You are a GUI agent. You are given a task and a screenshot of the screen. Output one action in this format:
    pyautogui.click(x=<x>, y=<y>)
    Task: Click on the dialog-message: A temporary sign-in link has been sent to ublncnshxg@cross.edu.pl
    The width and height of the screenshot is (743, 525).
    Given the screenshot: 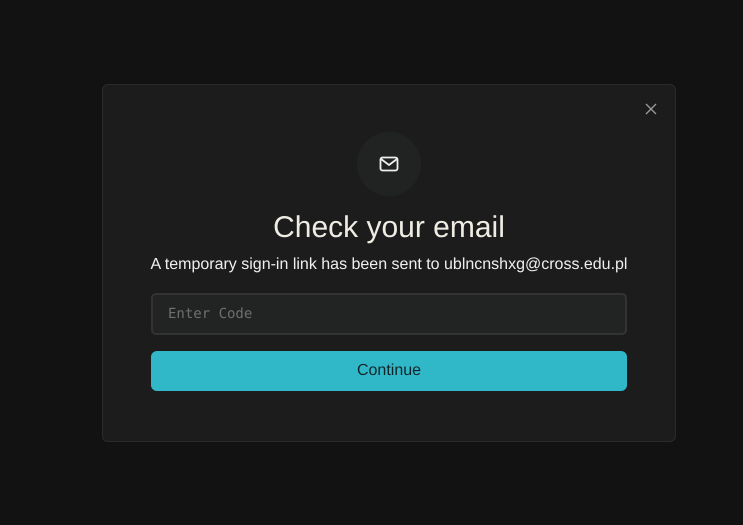 What is the action you would take?
    pyautogui.click(x=389, y=265)
    